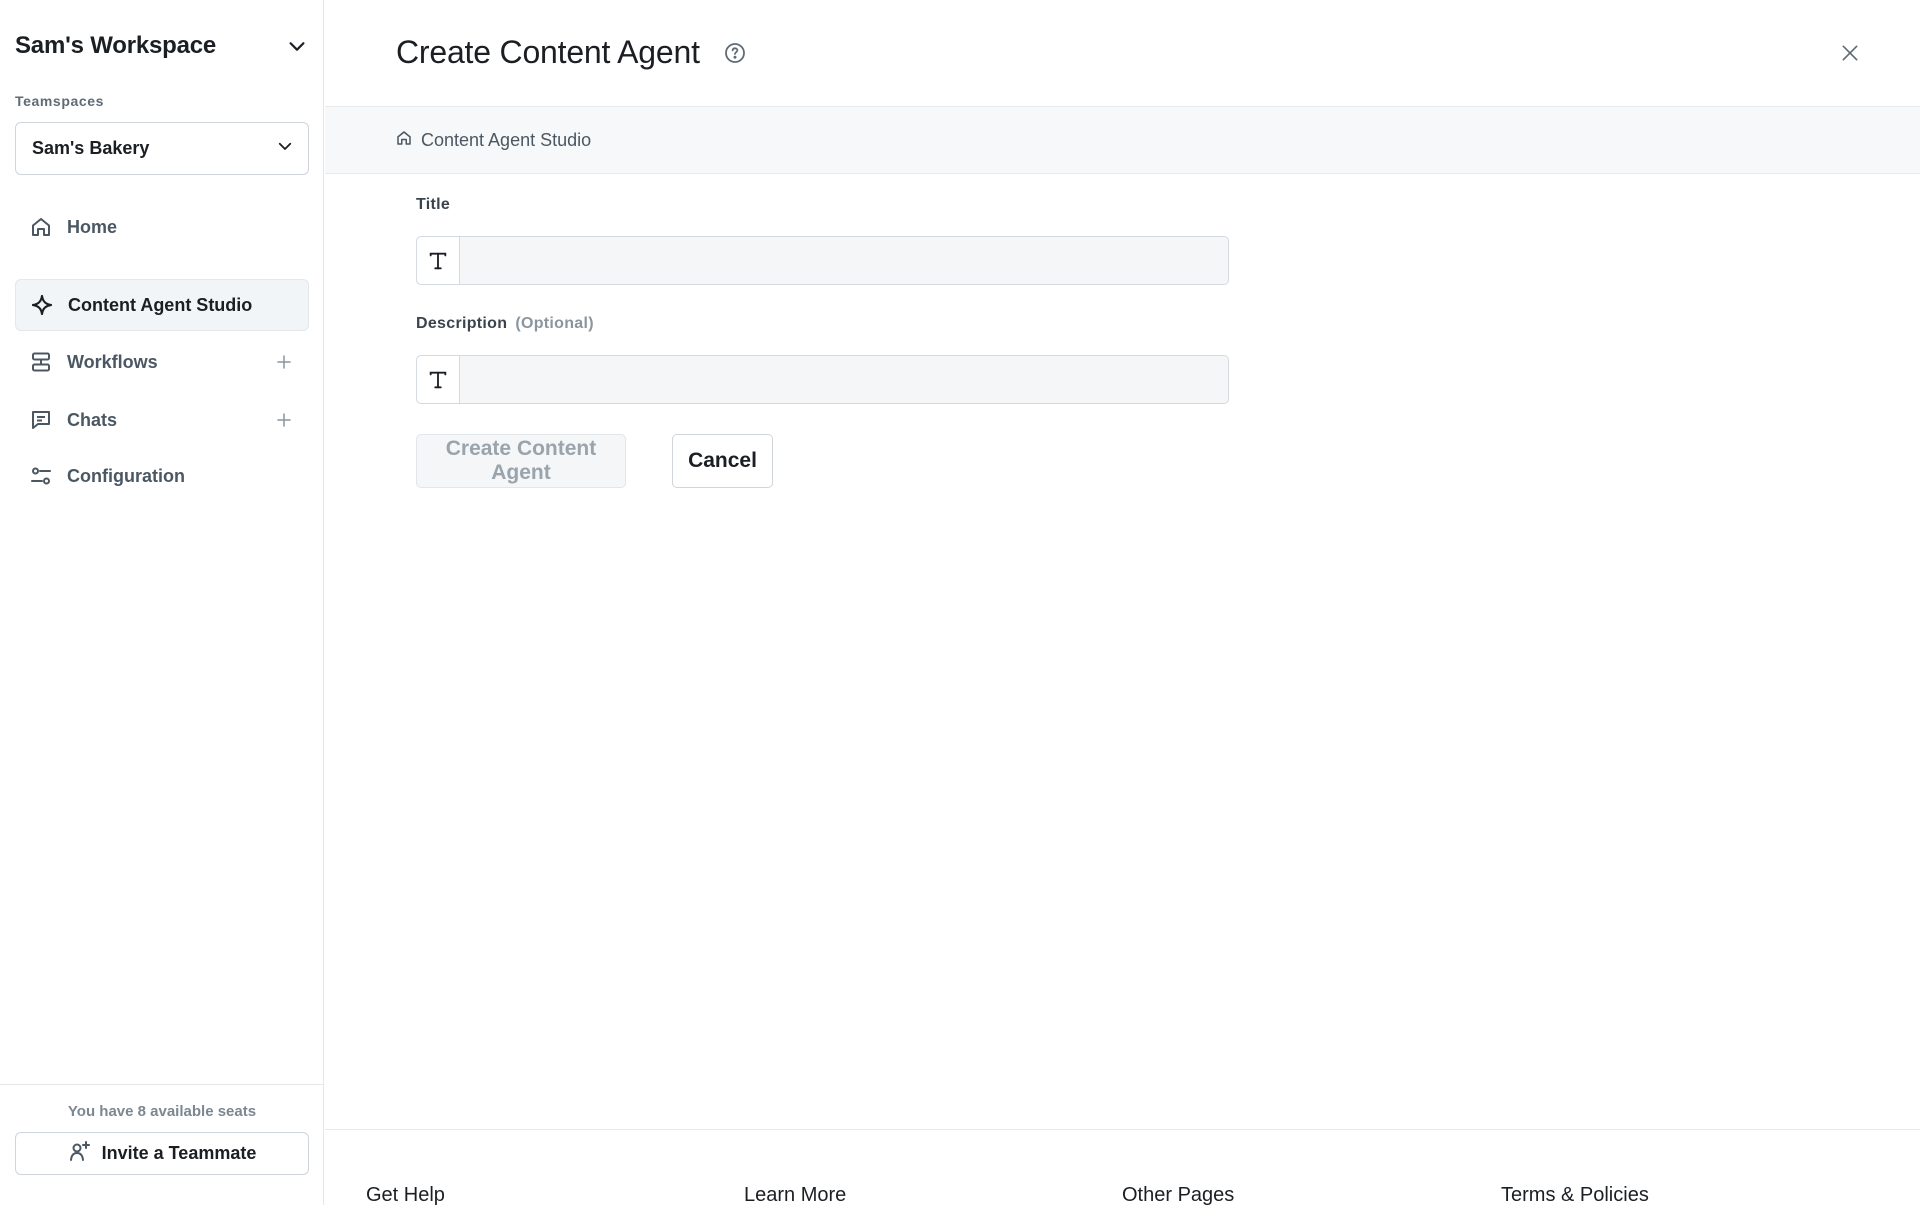 This screenshot has height=1205, width=1920. What do you see at coordinates (179, 1153) in the screenshot?
I see `invite-teammate-label: Invite a Teammate` at bounding box center [179, 1153].